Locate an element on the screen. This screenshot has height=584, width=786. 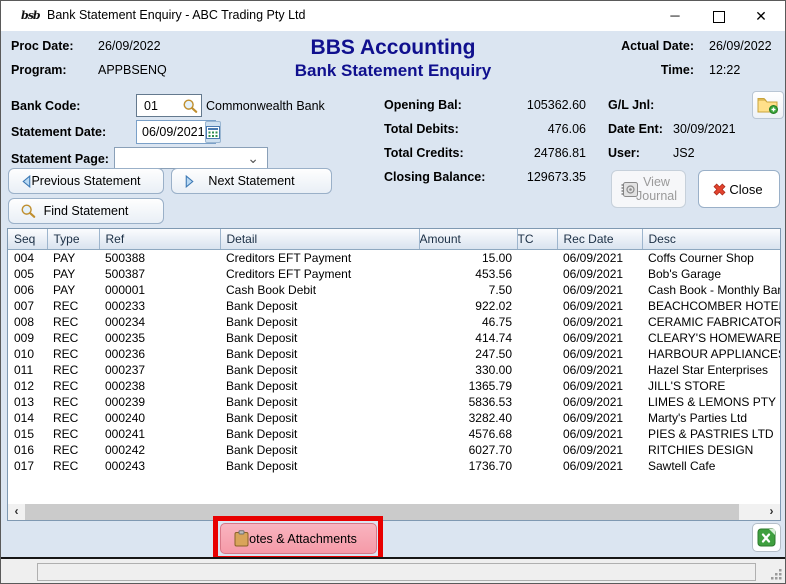
cell-desc: PIES & PASTRIES LTD is located at coordinates (711, 434).